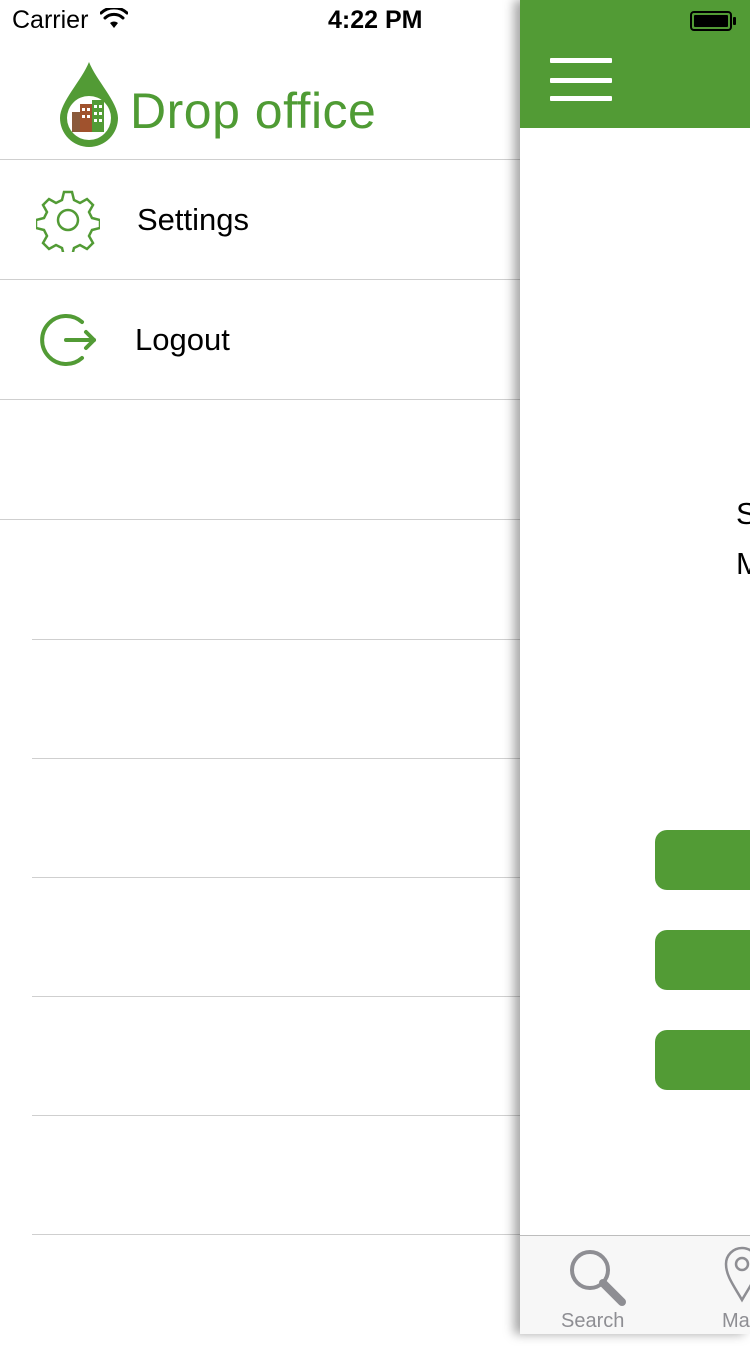  I want to click on tab-bar: Search Ma, so click(635, 1284).